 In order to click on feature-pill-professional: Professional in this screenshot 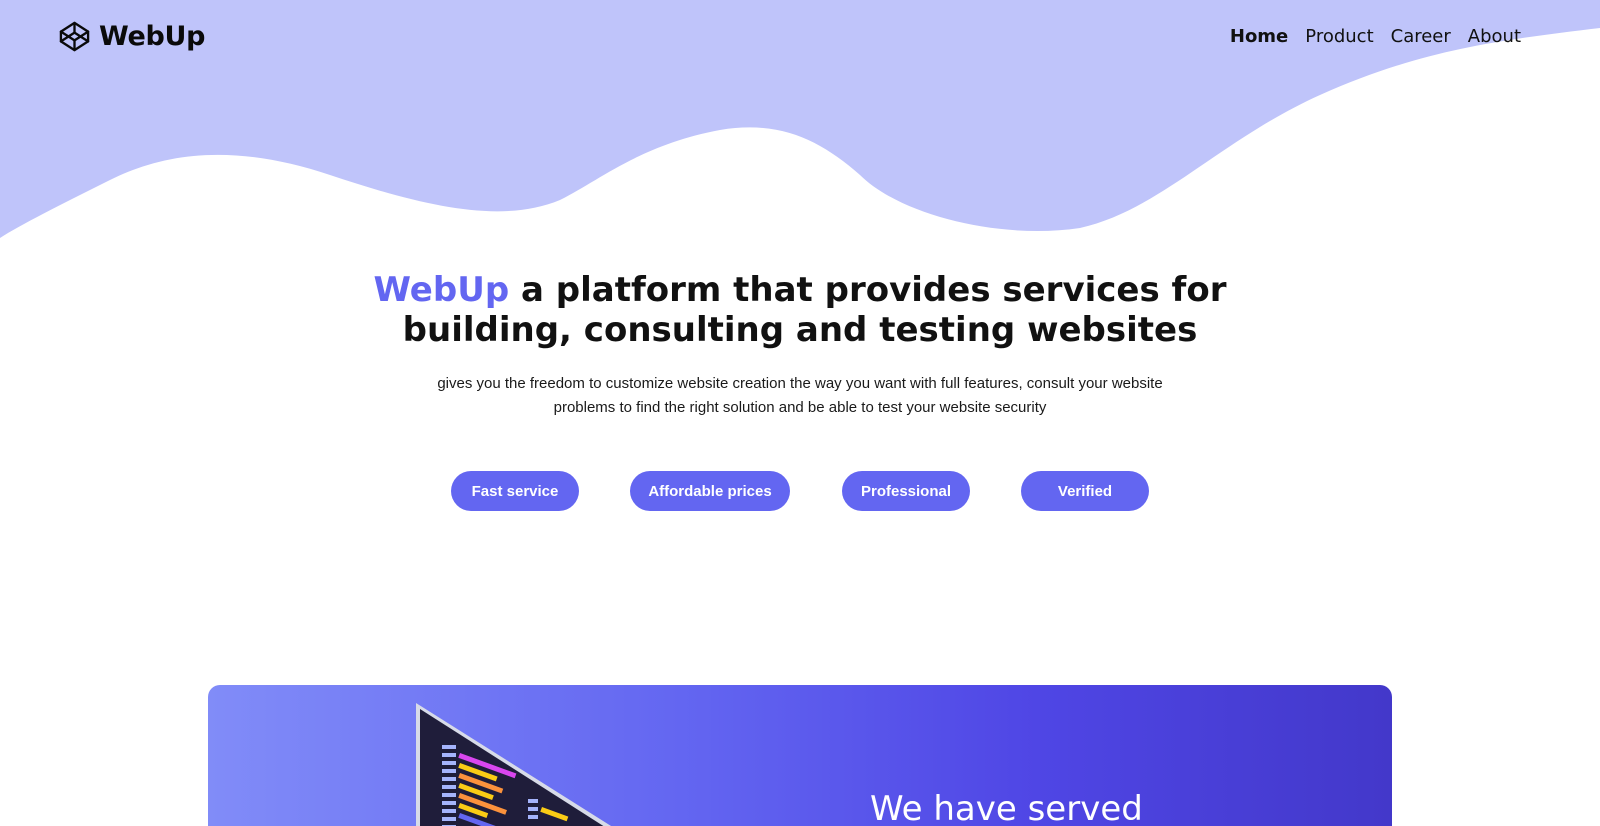, I will do `click(906, 491)`.